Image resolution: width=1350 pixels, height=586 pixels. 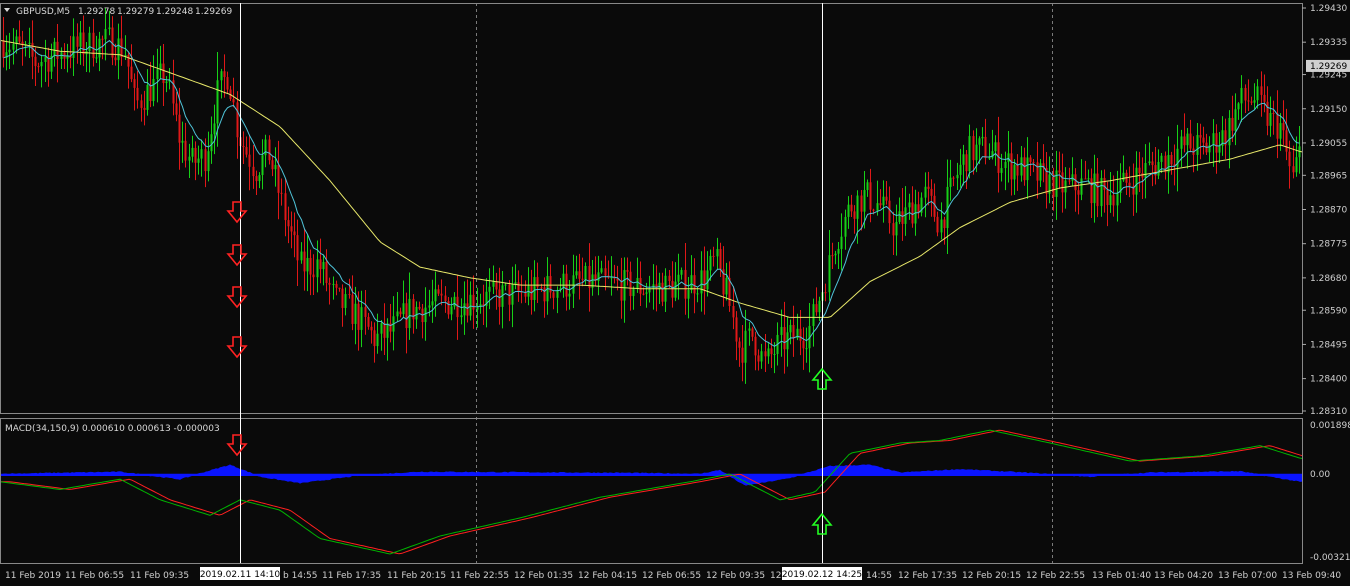 What do you see at coordinates (1328, 412) in the screenshot?
I see `price-tick-label: 1.28310` at bounding box center [1328, 412].